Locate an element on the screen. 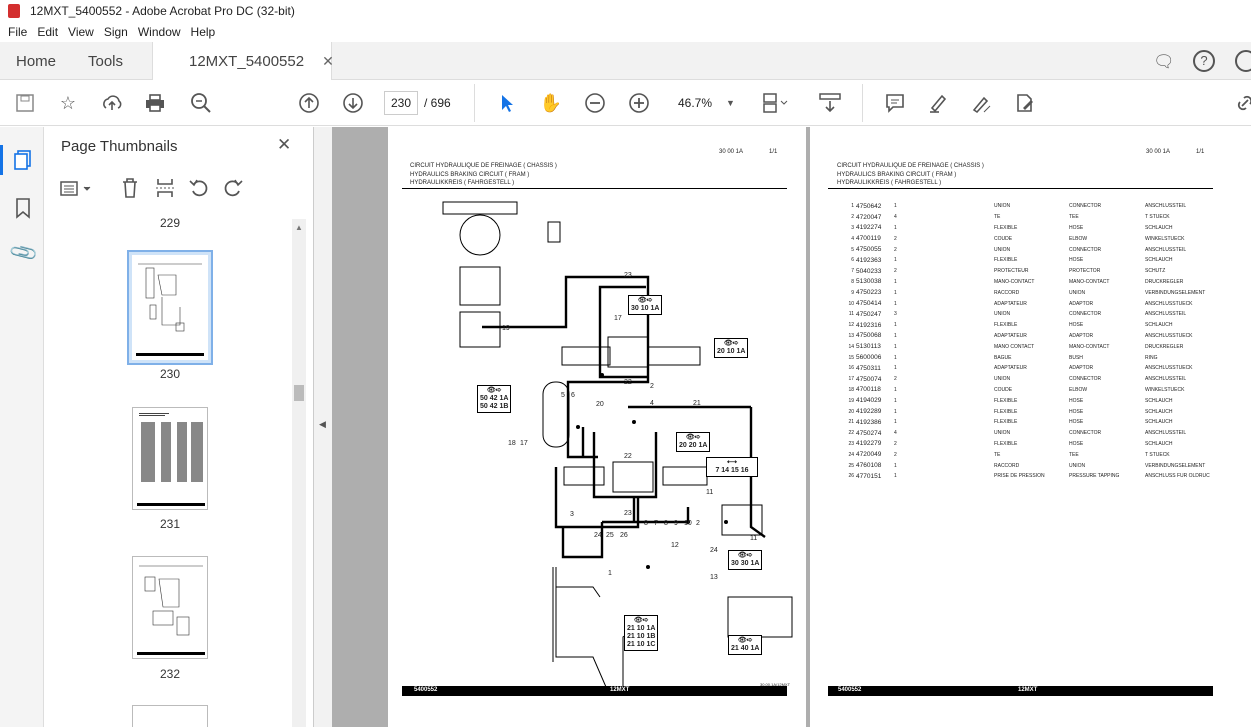 The image size is (1251, 727). description-de: ANSCHLUSSTUECK is located at coordinates (1169, 303).